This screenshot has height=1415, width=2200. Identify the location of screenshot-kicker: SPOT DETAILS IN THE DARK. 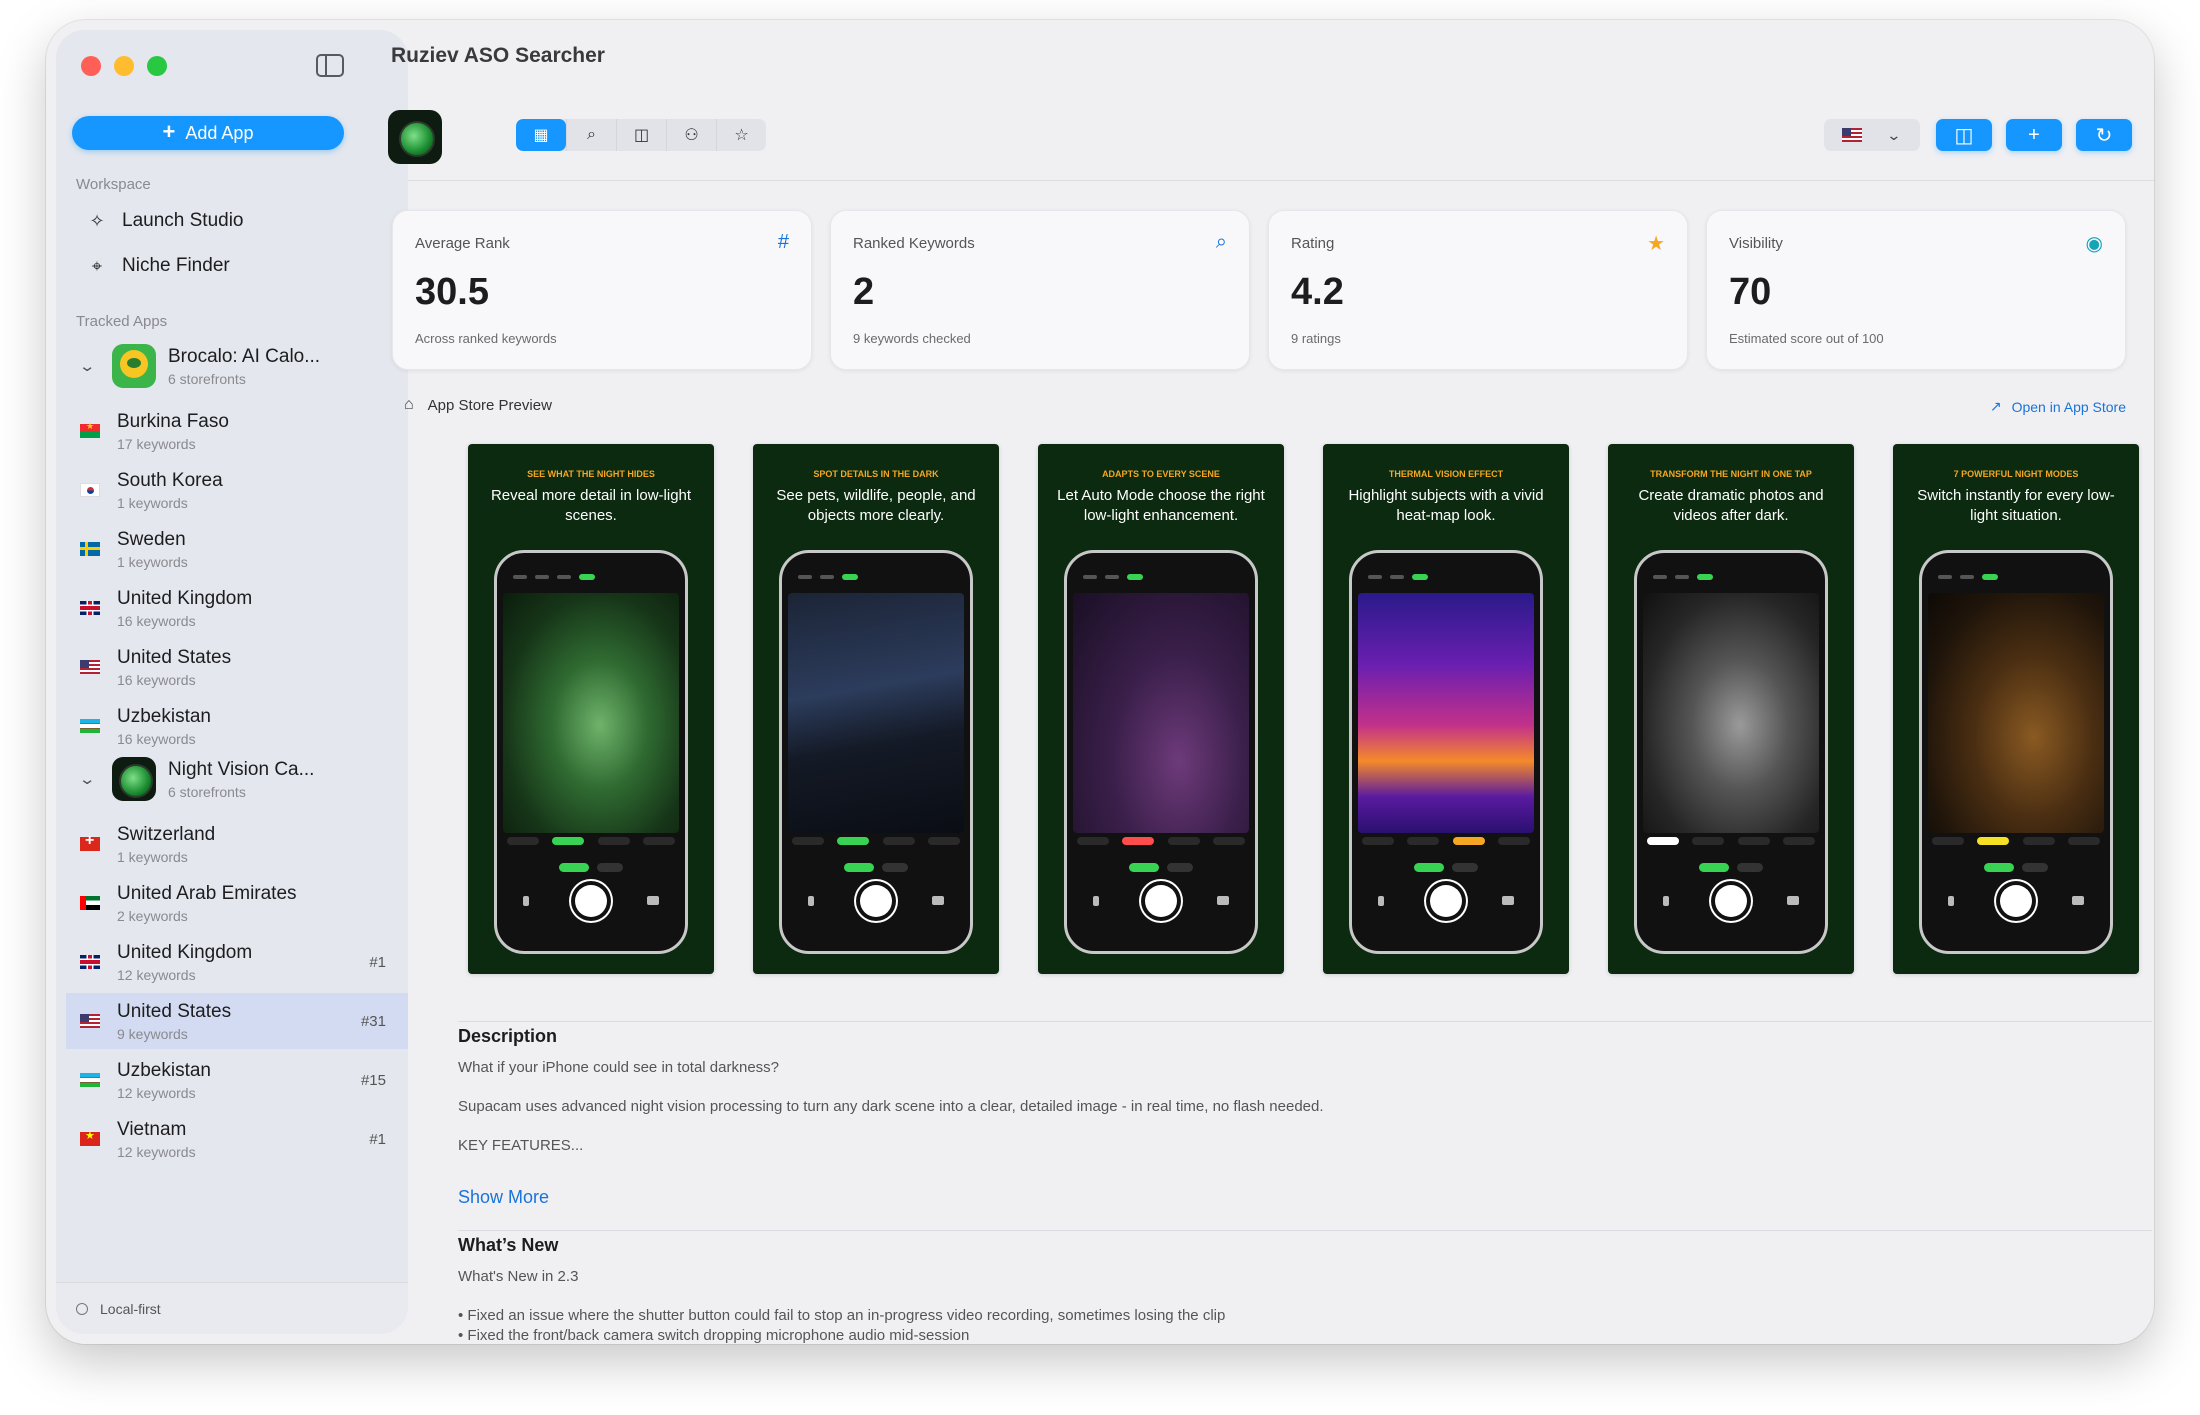
(876, 474).